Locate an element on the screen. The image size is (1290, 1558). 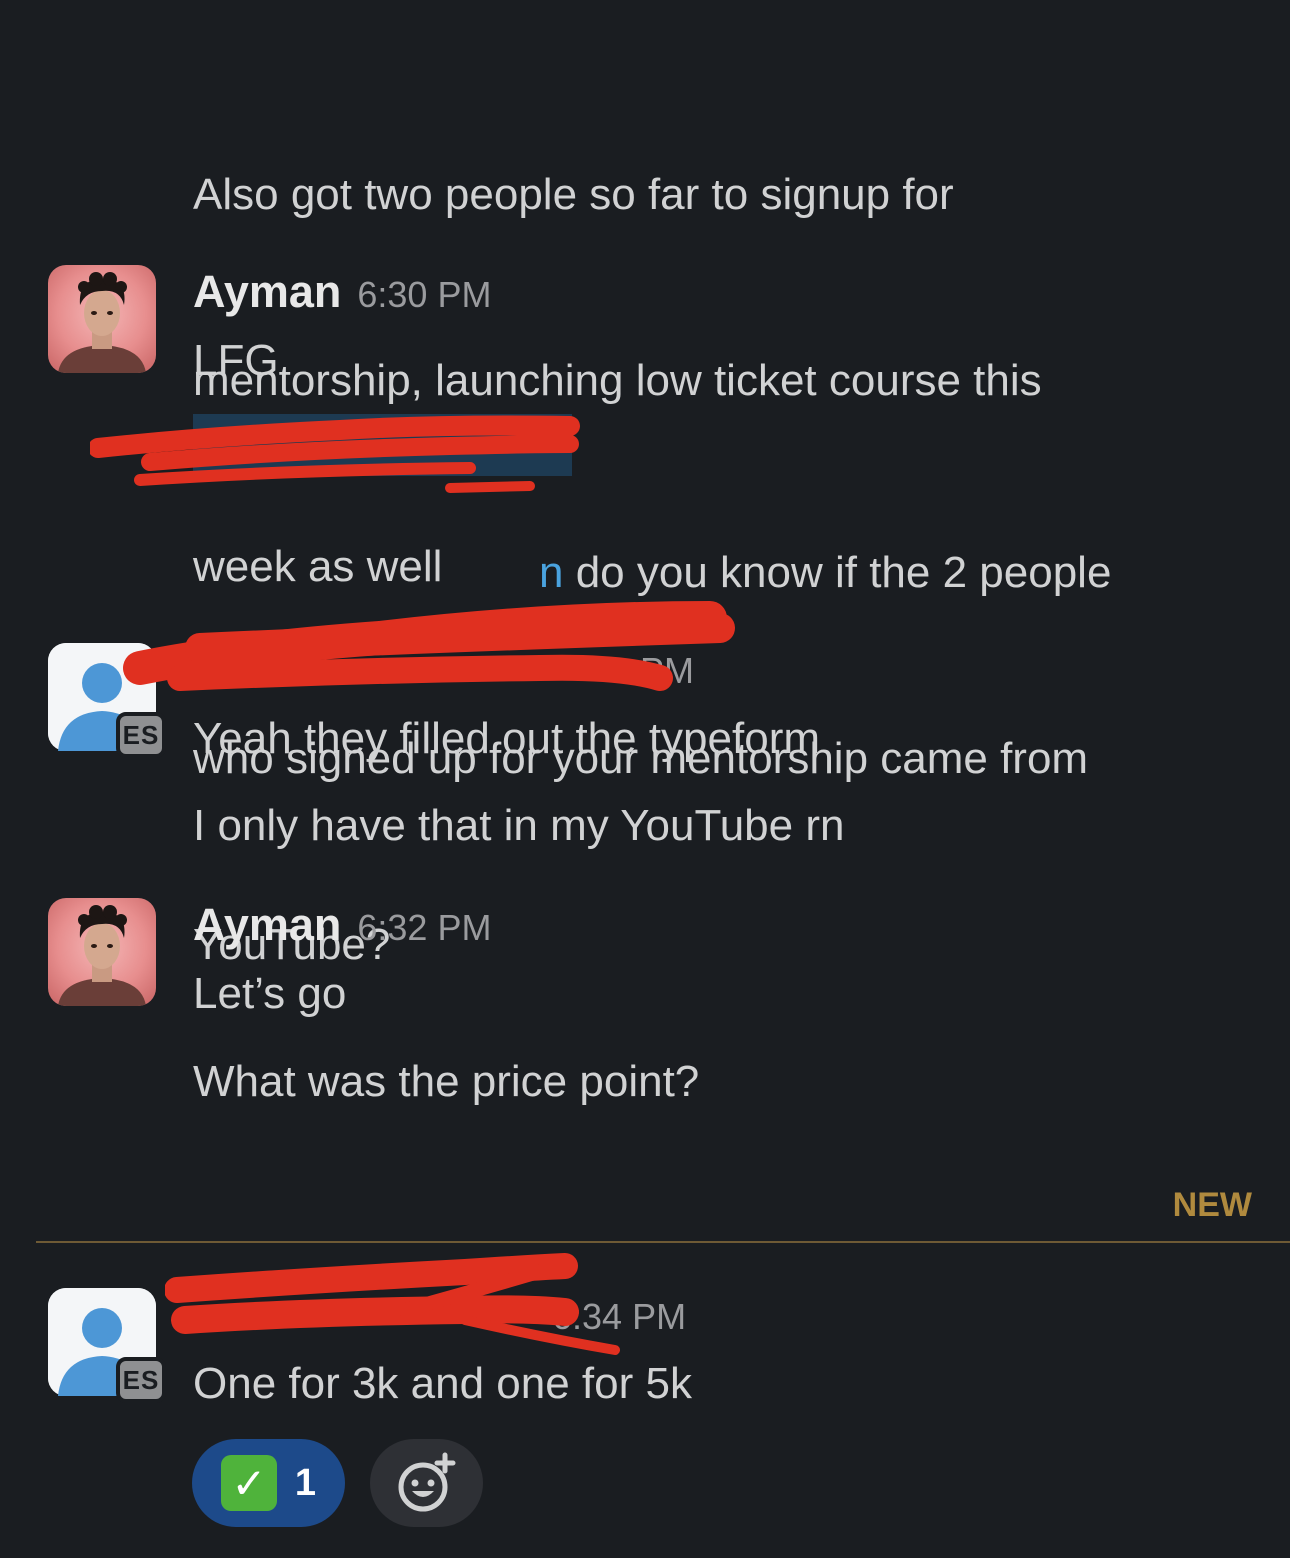
message-text: Let’s go is located at coordinates (270, 993).